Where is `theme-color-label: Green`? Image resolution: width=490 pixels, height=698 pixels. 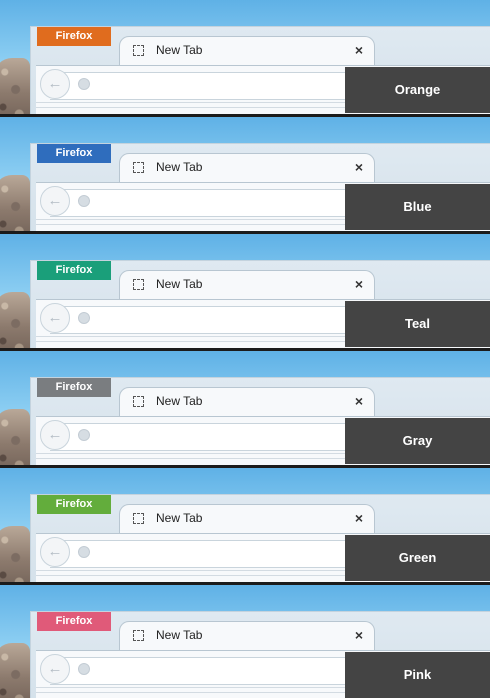 theme-color-label: Green is located at coordinates (417, 558).